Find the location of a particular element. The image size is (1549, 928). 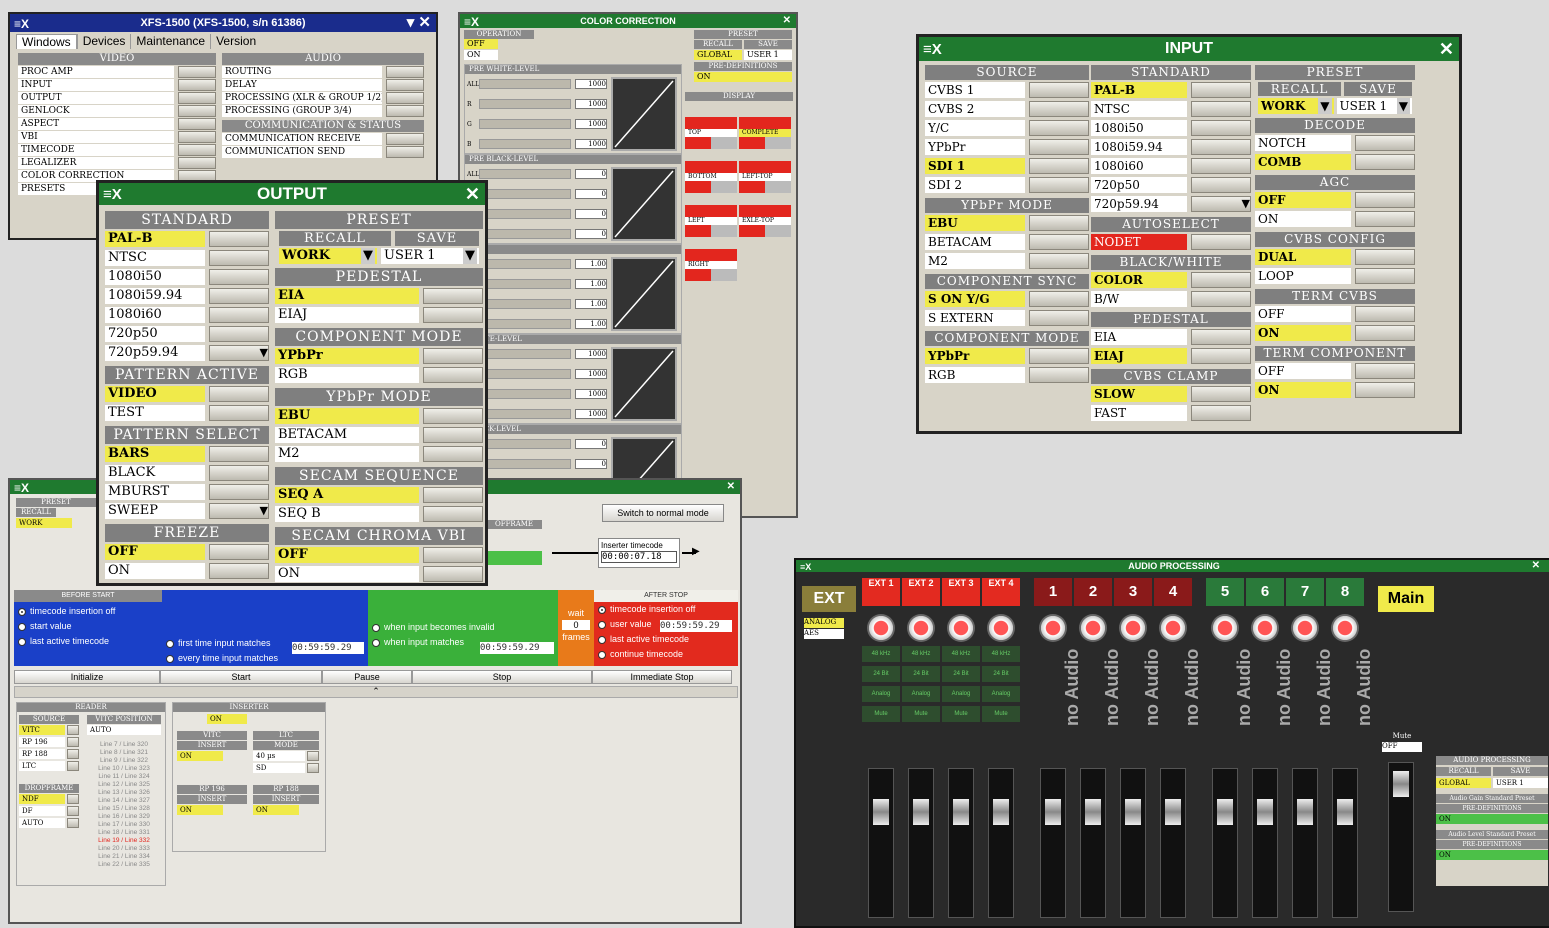

vitc-line-option: Line 17 / Line 330 is located at coordinates (124, 825).